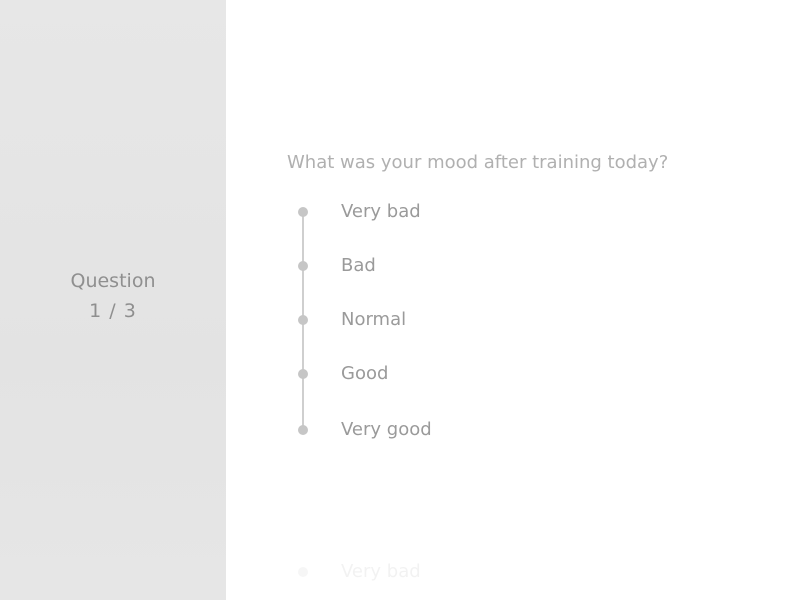 The width and height of the screenshot is (800, 600). I want to click on option-very-bad: Very bad, so click(437, 212).